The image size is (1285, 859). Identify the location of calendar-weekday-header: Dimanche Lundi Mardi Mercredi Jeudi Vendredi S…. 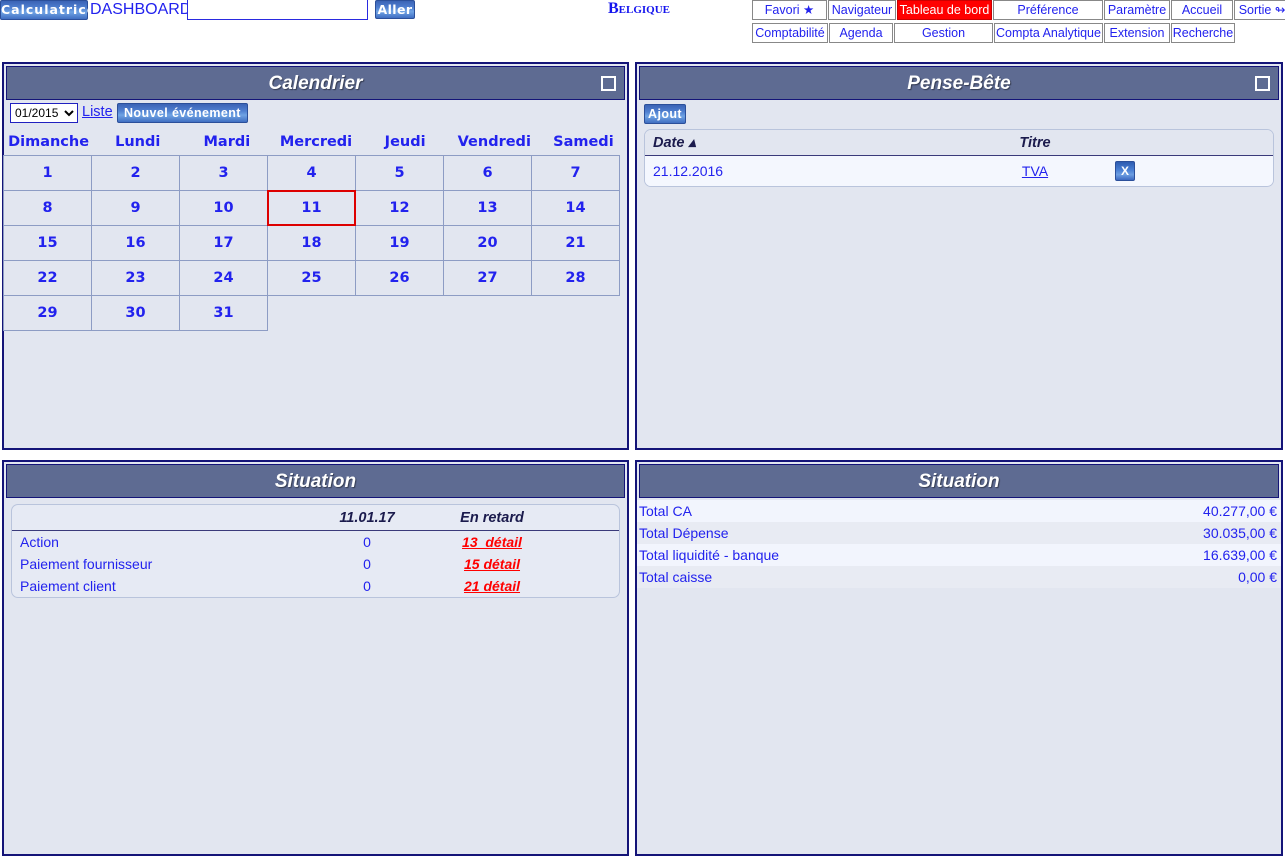
(316, 142).